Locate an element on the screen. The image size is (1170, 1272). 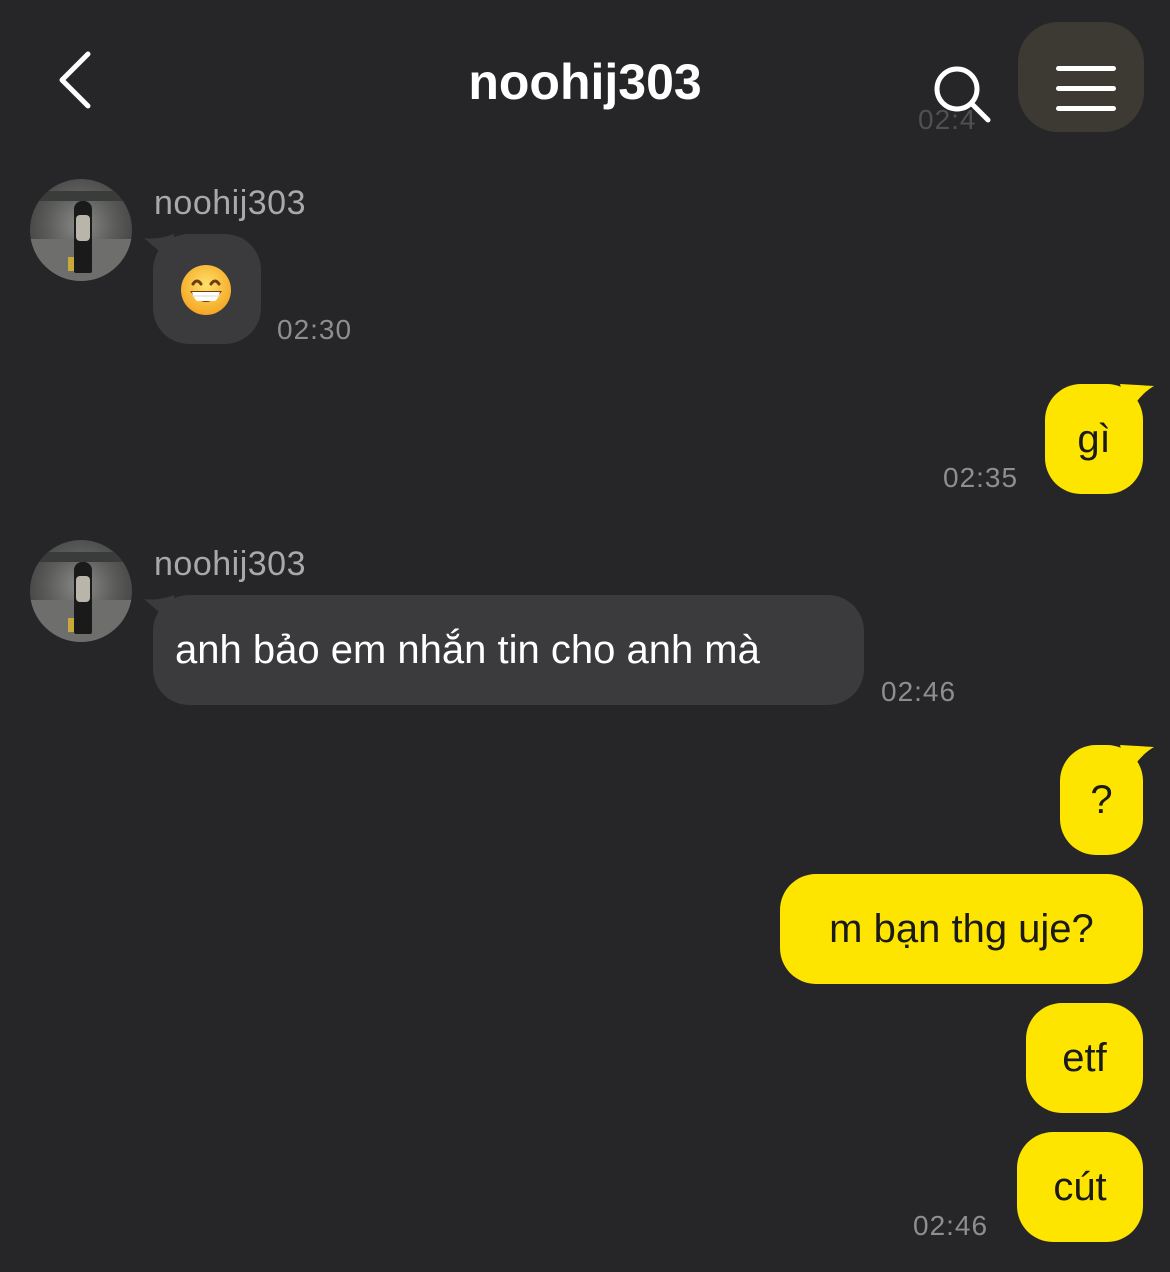
message-text: ? is located at coordinates (1101, 800).